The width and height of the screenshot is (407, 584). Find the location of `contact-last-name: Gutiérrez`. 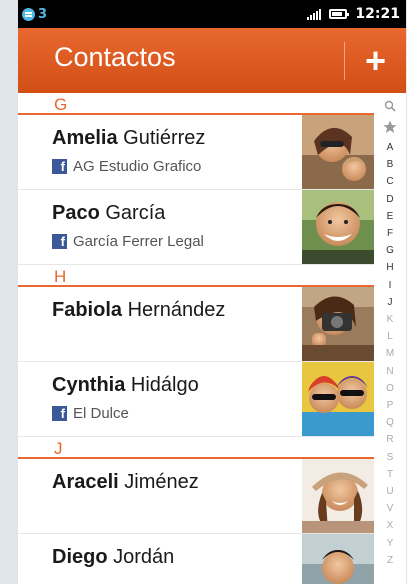

contact-last-name: Gutiérrez is located at coordinates (161, 138).